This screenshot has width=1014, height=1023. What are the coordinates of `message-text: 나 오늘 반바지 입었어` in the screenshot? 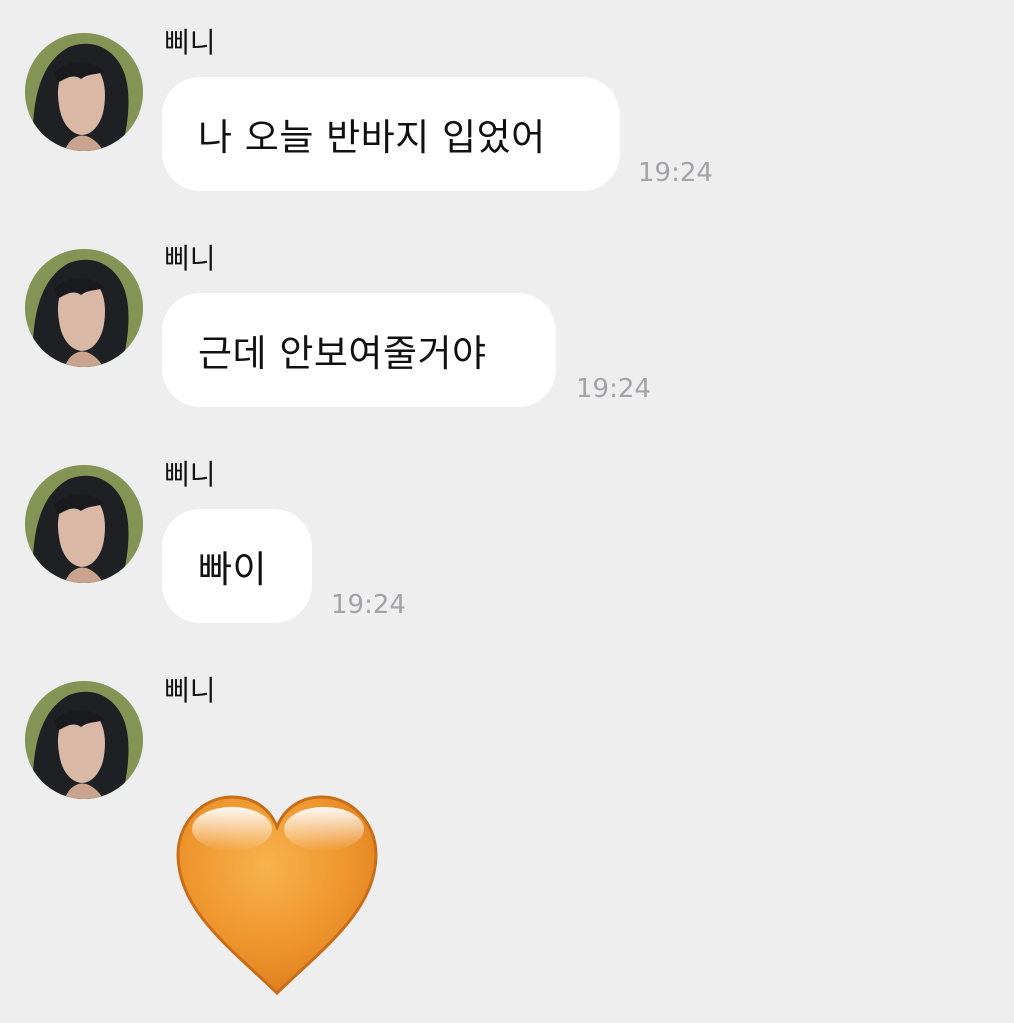 It's located at (372, 137).